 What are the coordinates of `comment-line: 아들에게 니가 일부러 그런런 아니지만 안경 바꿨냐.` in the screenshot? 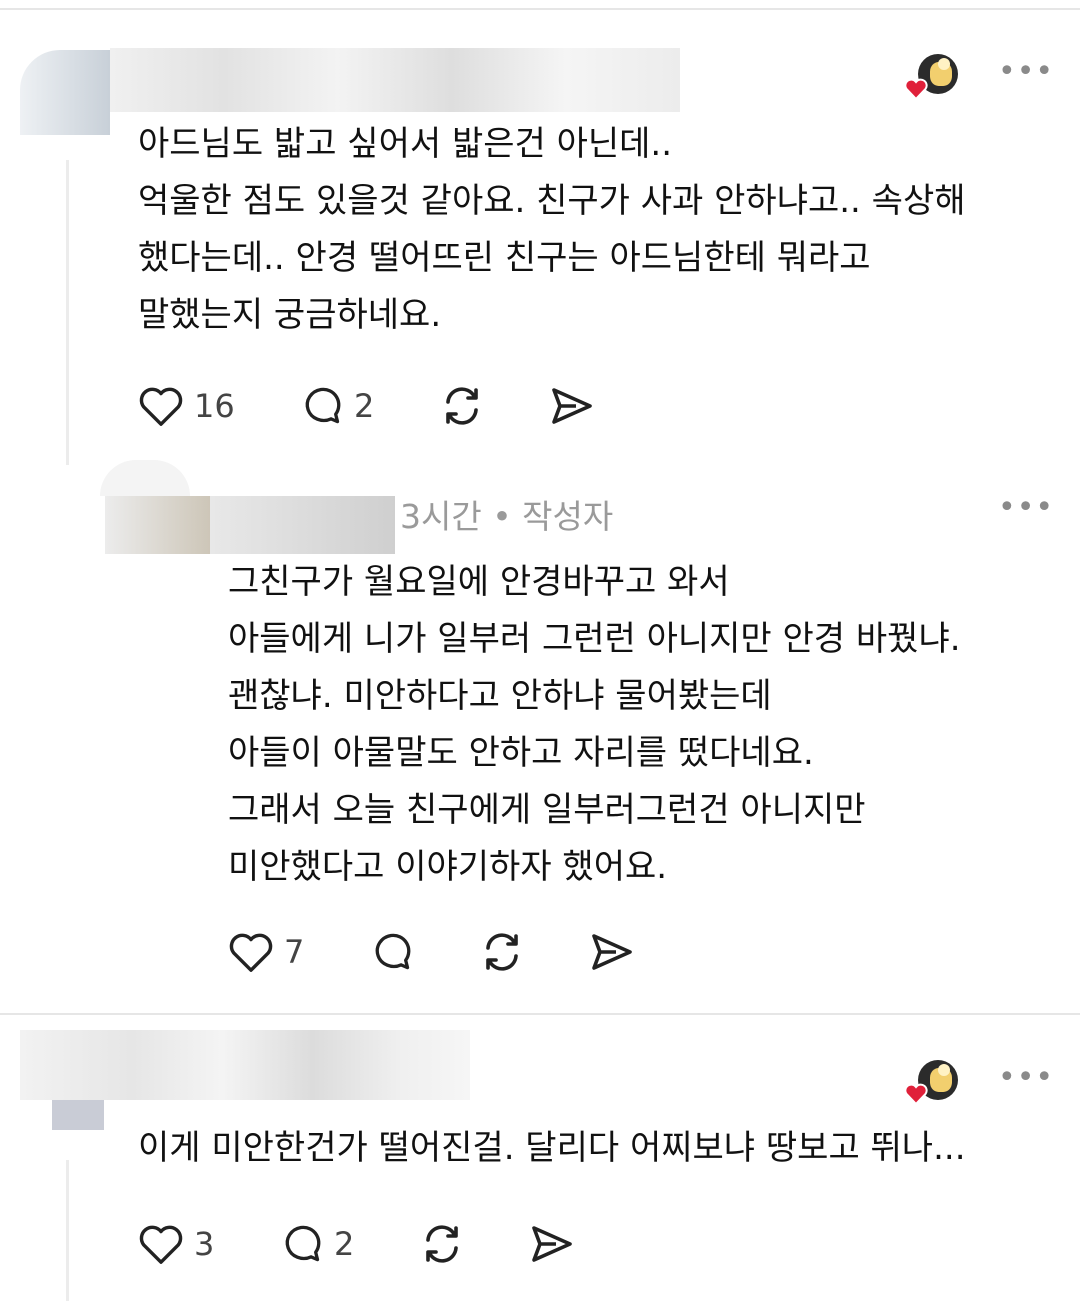 It's located at (594, 639).